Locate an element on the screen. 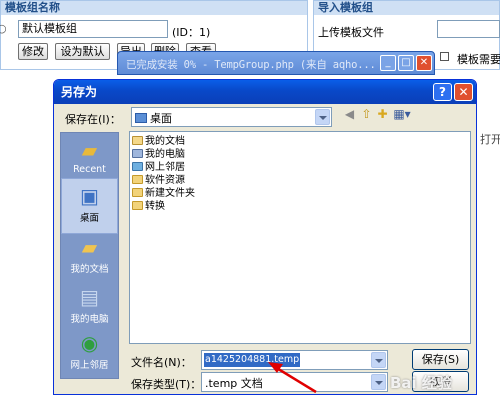 This screenshot has height=407, width=500. watermark: Bai 经验 is located at coordinates (421, 383).